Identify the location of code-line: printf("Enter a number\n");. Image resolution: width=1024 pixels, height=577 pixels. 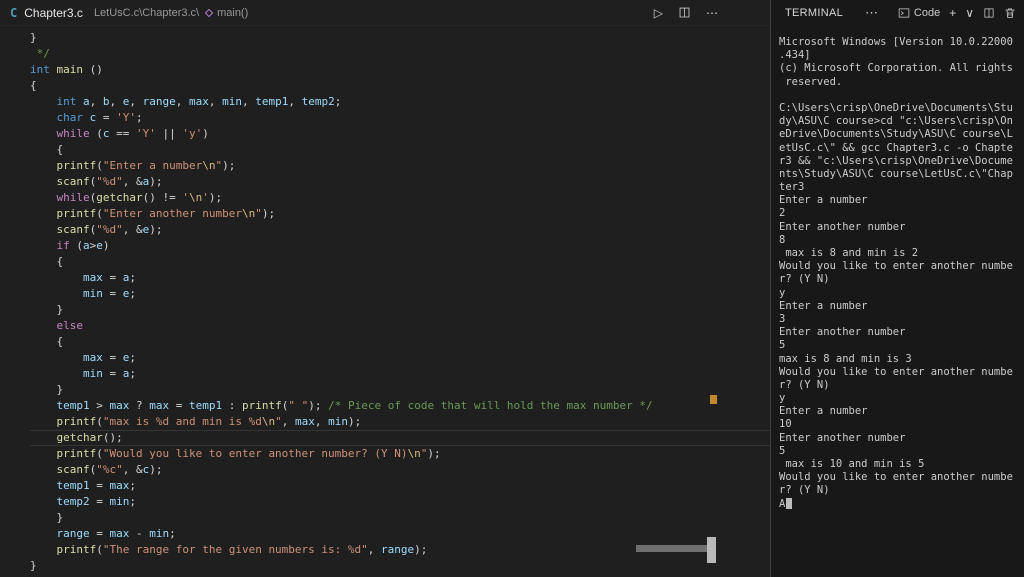
(400, 166).